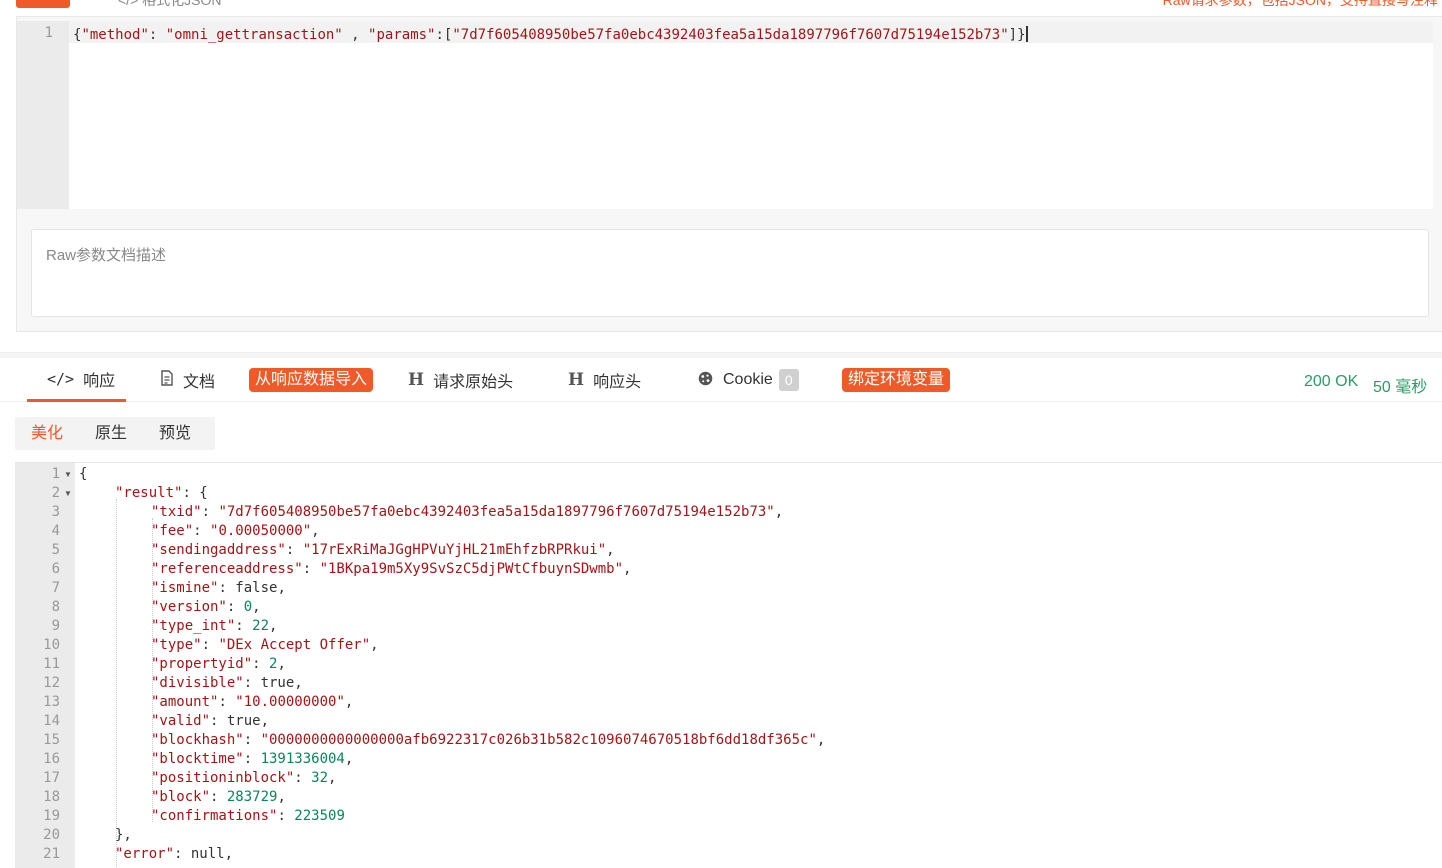 Image resolution: width=1442 pixels, height=868 pixels. Describe the element at coordinates (227, 683) in the screenshot. I see `response-code-line: "divisible": true,` at that location.